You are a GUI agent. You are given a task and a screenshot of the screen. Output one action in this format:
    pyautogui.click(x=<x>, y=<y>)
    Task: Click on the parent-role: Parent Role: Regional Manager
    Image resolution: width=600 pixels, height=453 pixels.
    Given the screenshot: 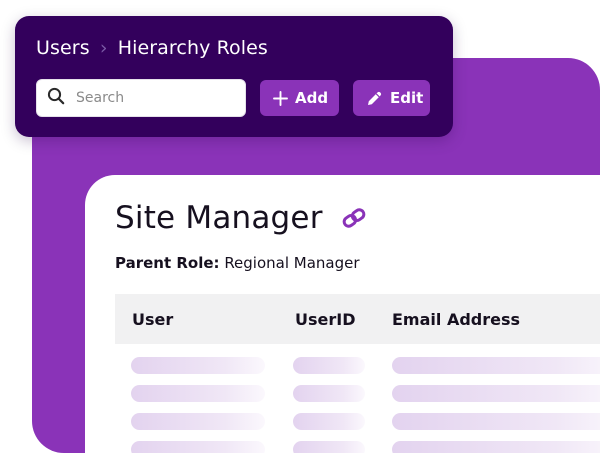 What is the action you would take?
    pyautogui.click(x=237, y=263)
    